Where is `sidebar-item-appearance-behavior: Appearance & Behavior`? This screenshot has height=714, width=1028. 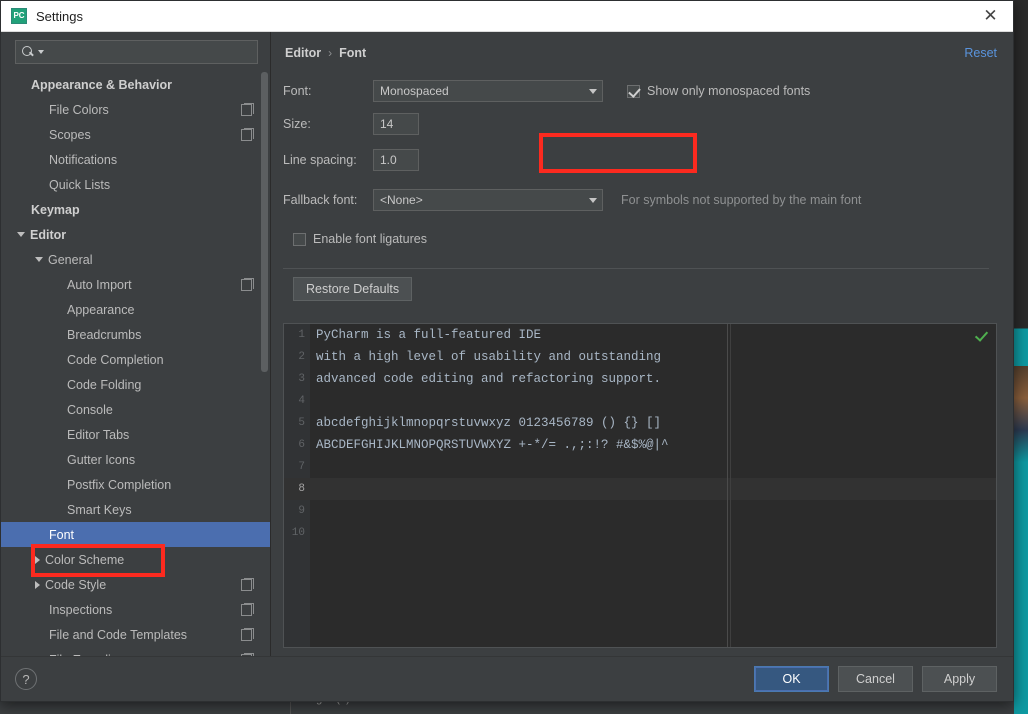
sidebar-item-appearance-behavior: Appearance & Behavior is located at coordinates (135, 84).